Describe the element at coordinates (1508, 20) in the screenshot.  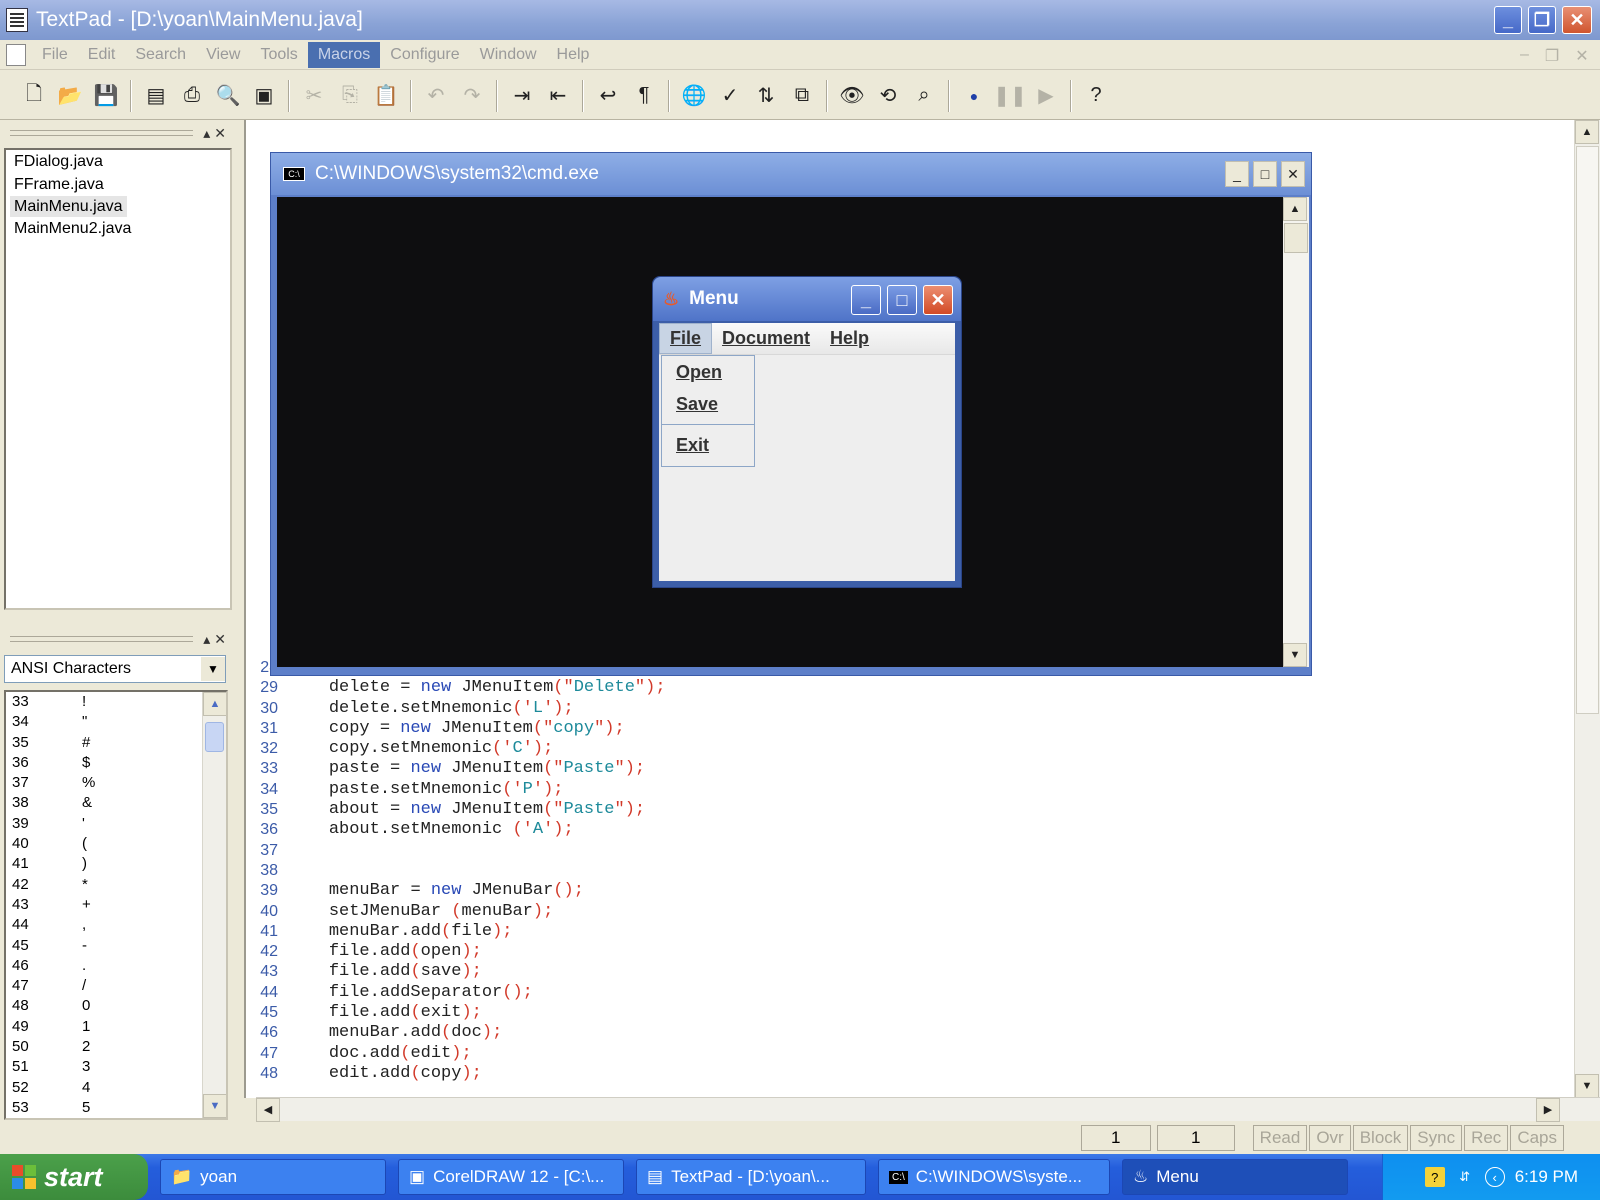
I see `minimize-button: _` at that location.